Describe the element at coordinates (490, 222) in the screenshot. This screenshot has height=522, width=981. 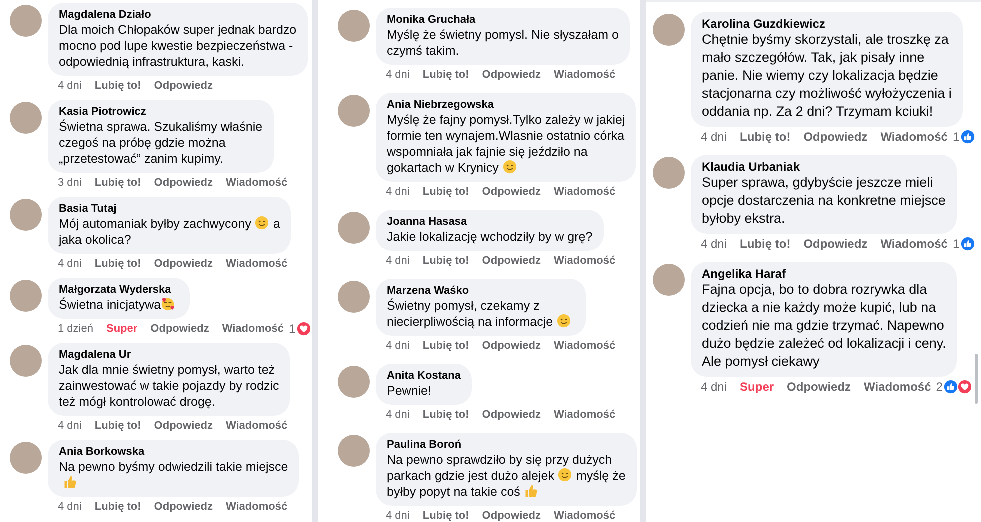
I see `author-name: Joanna Hasasa` at that location.